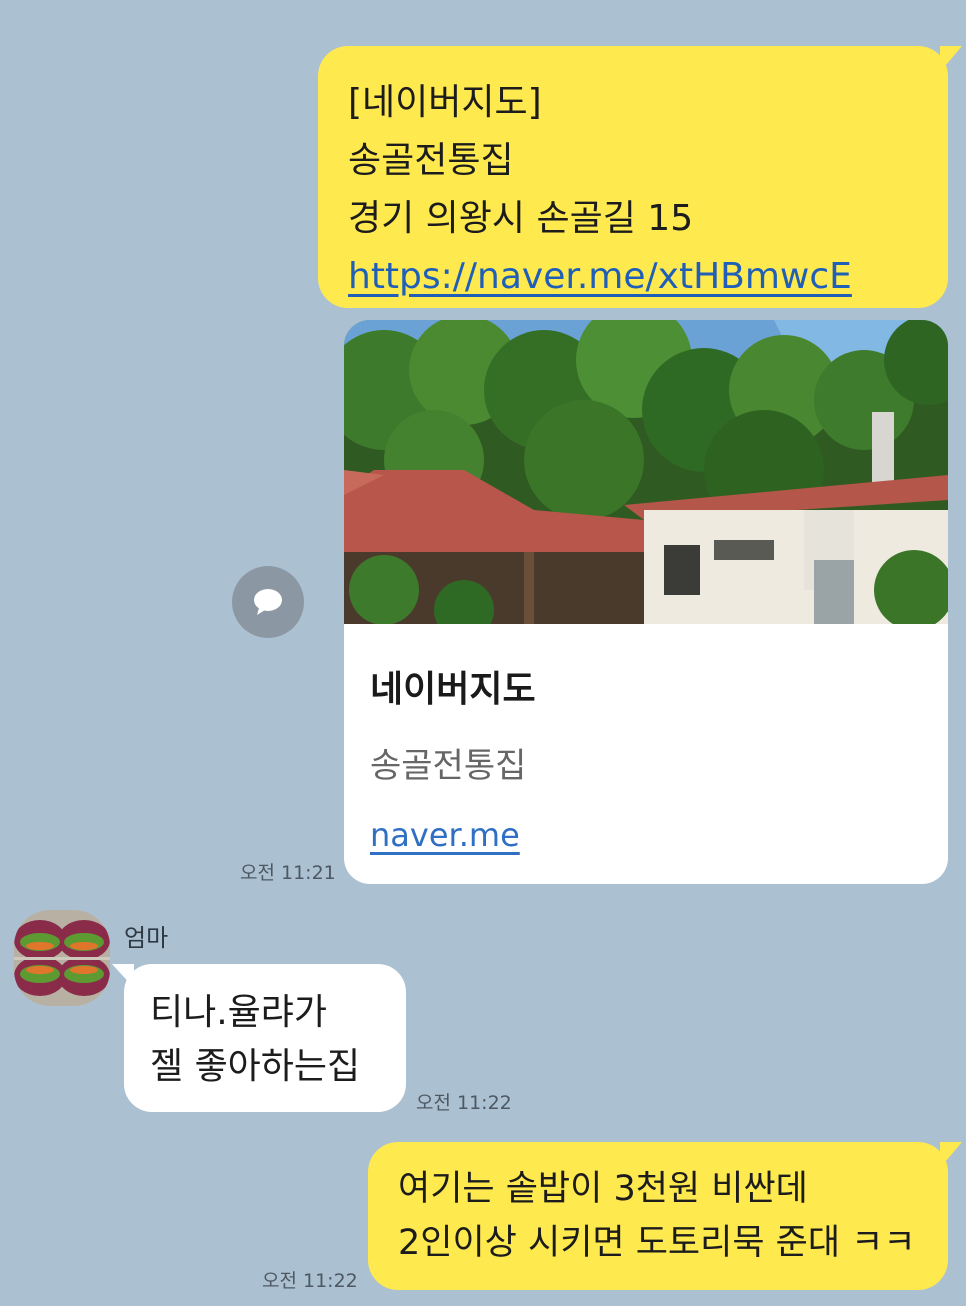 The width and height of the screenshot is (966, 1306). I want to click on other-message-bubble: 티나.율랴가 젤 좋아하는집, so click(259, 1038).